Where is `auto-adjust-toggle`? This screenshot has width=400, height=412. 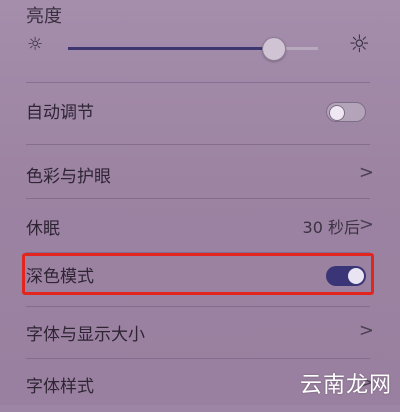 auto-adjust-toggle is located at coordinates (346, 112).